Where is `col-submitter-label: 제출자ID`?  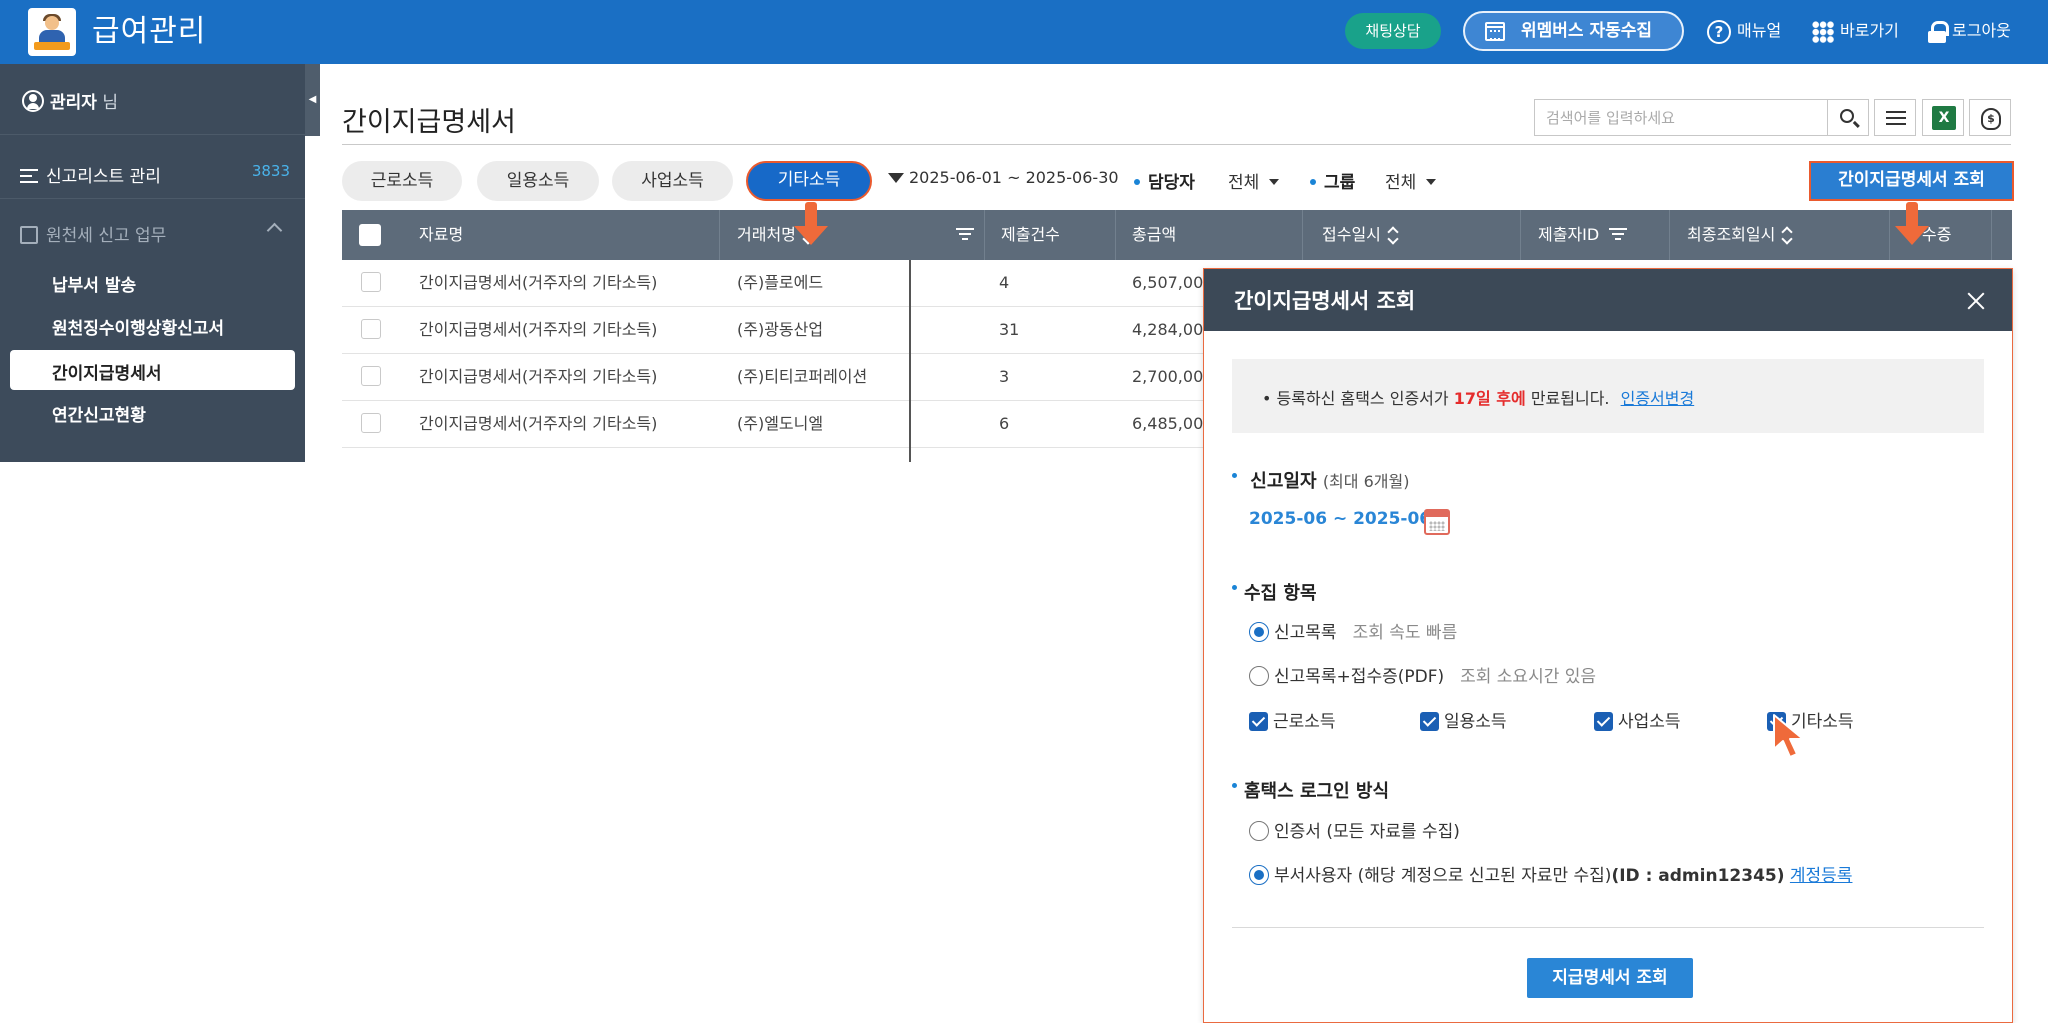
col-submitter-label: 제출자ID is located at coordinates (1569, 234).